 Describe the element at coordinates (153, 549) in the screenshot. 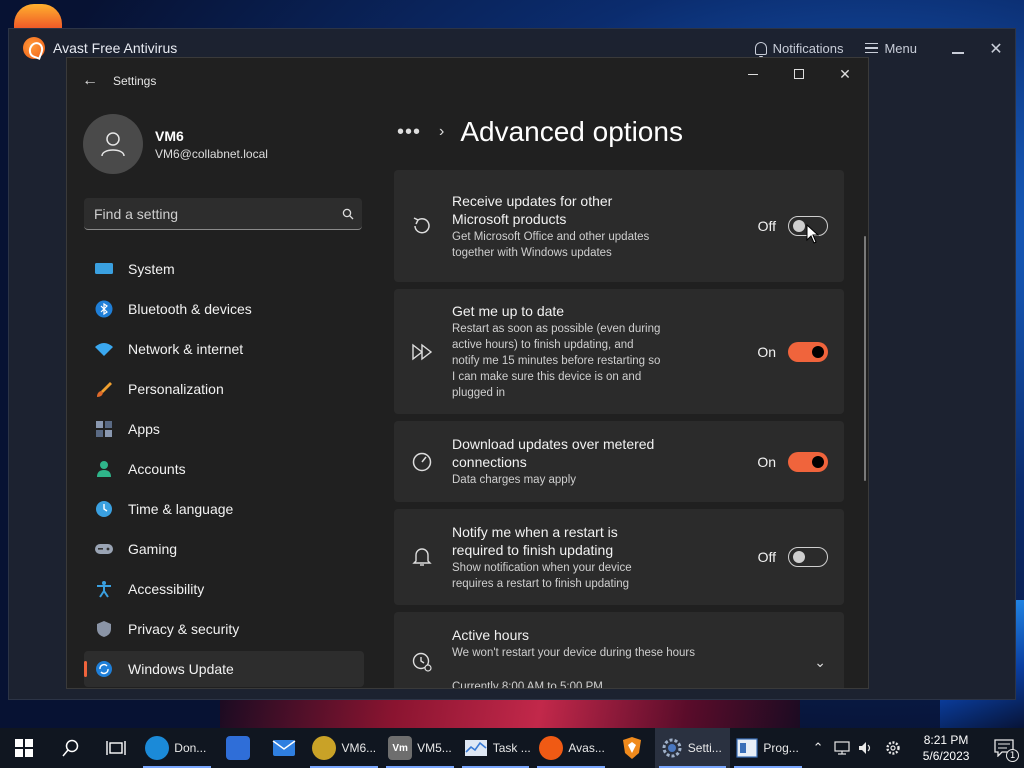

I see `nav-label: Gaming` at that location.